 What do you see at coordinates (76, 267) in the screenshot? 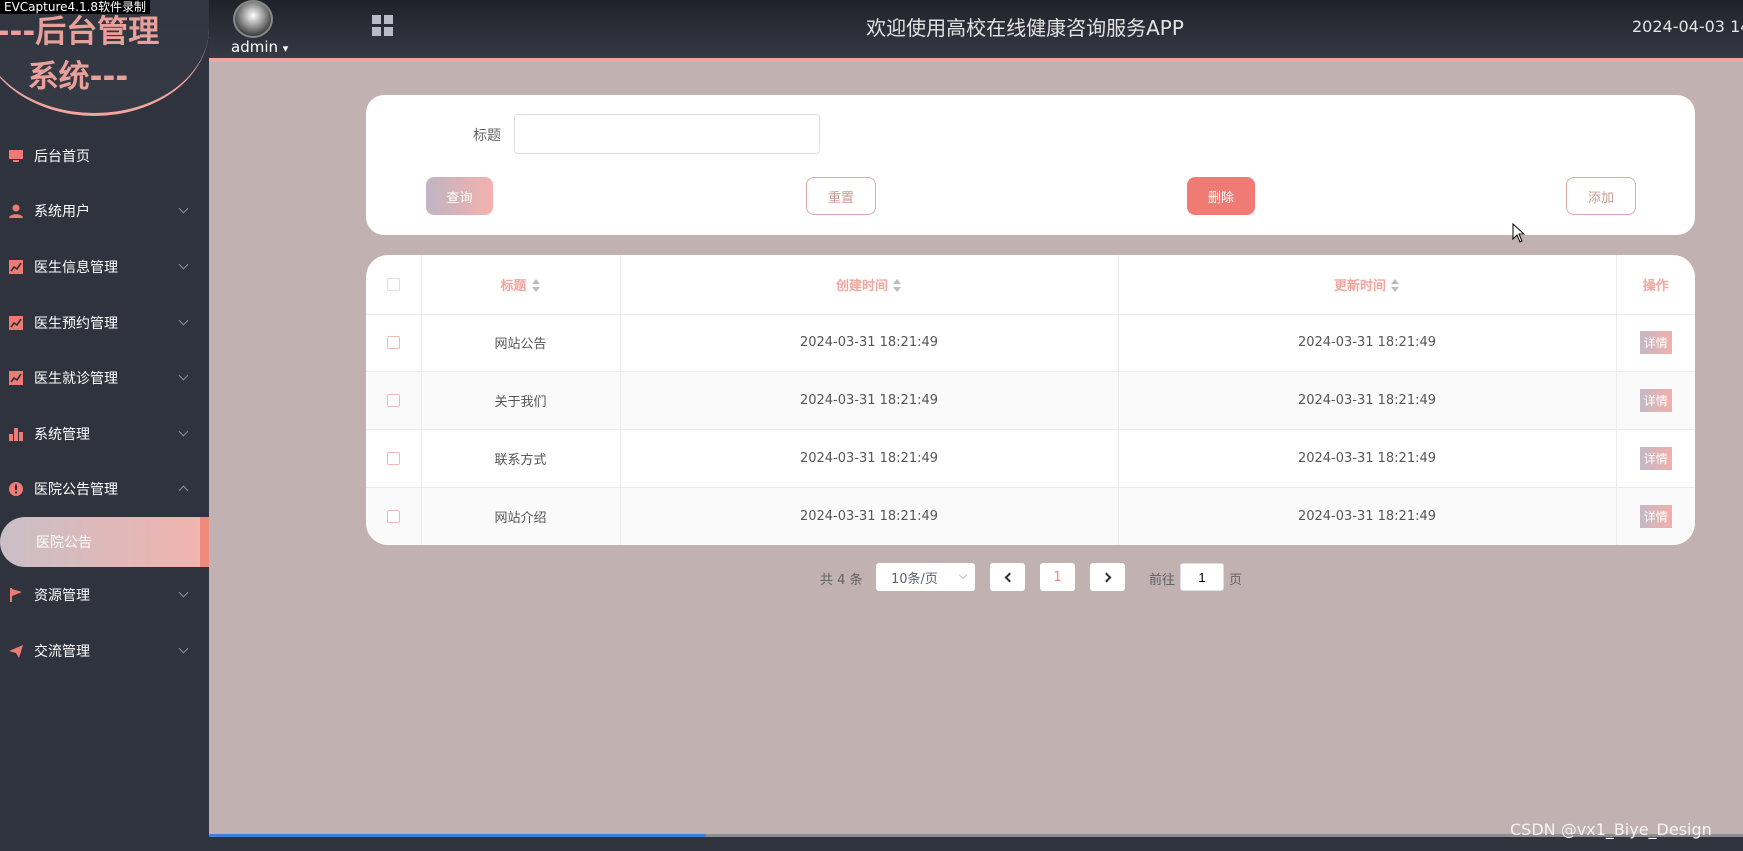
I see `sidebar-item-label: 医生信息管理` at bounding box center [76, 267].